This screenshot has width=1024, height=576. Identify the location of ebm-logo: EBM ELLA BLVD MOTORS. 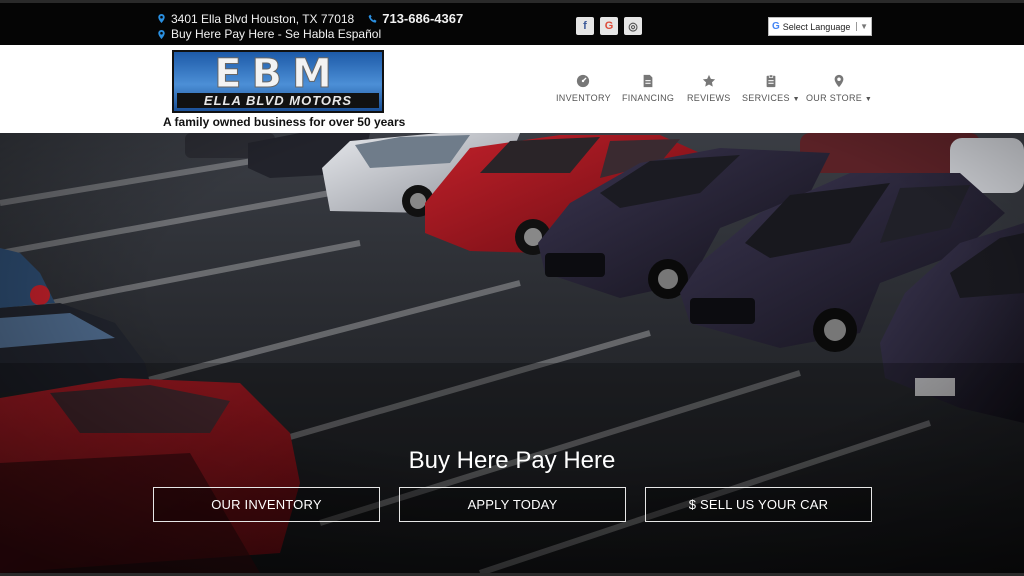
(278, 81).